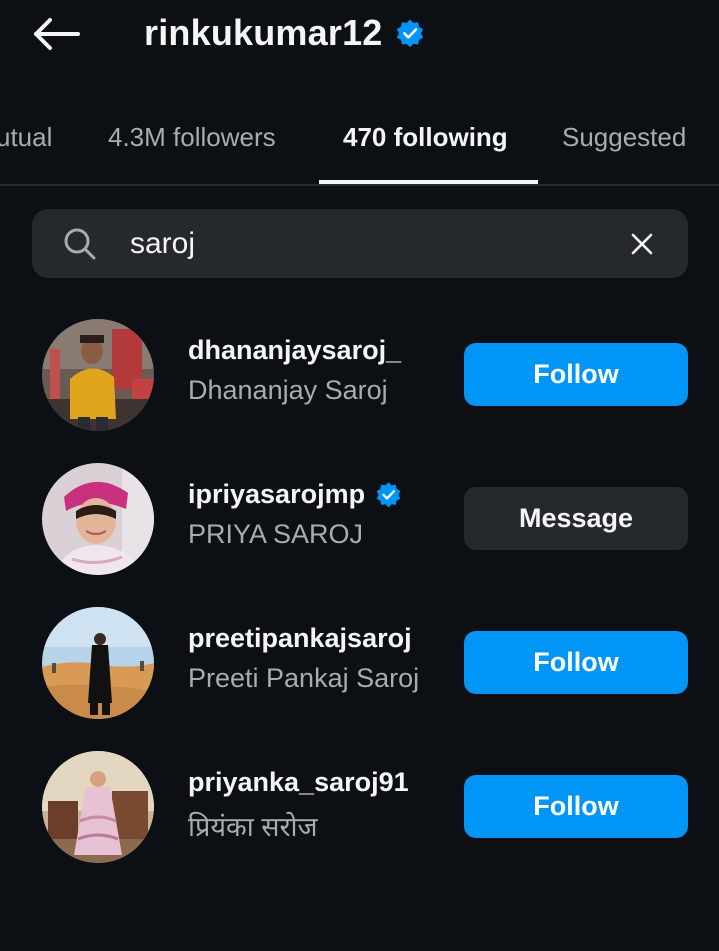 The height and width of the screenshot is (951, 719). Describe the element at coordinates (304, 678) in the screenshot. I see `account-full-name: Preeti Pankaj Saroj` at that location.